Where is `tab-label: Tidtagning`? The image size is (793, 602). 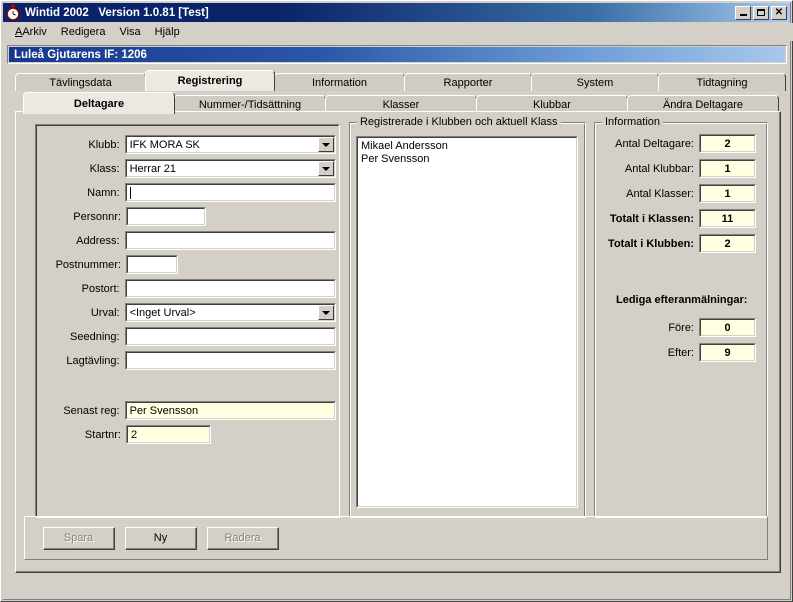
tab-label: Tidtagning is located at coordinates (722, 82).